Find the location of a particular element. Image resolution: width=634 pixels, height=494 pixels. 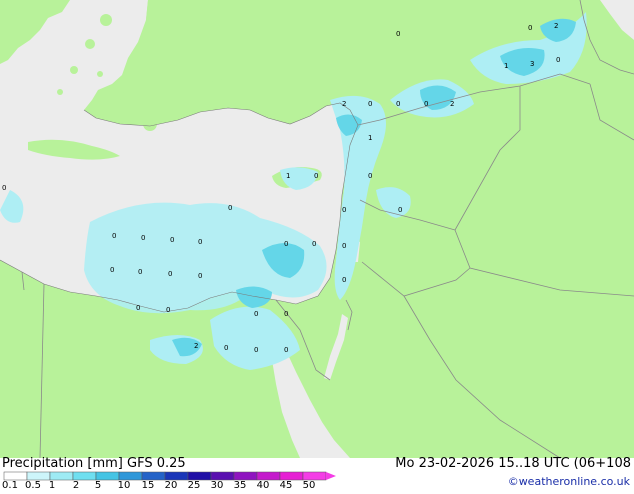

scale-label: 45 is located at coordinates (286, 485).